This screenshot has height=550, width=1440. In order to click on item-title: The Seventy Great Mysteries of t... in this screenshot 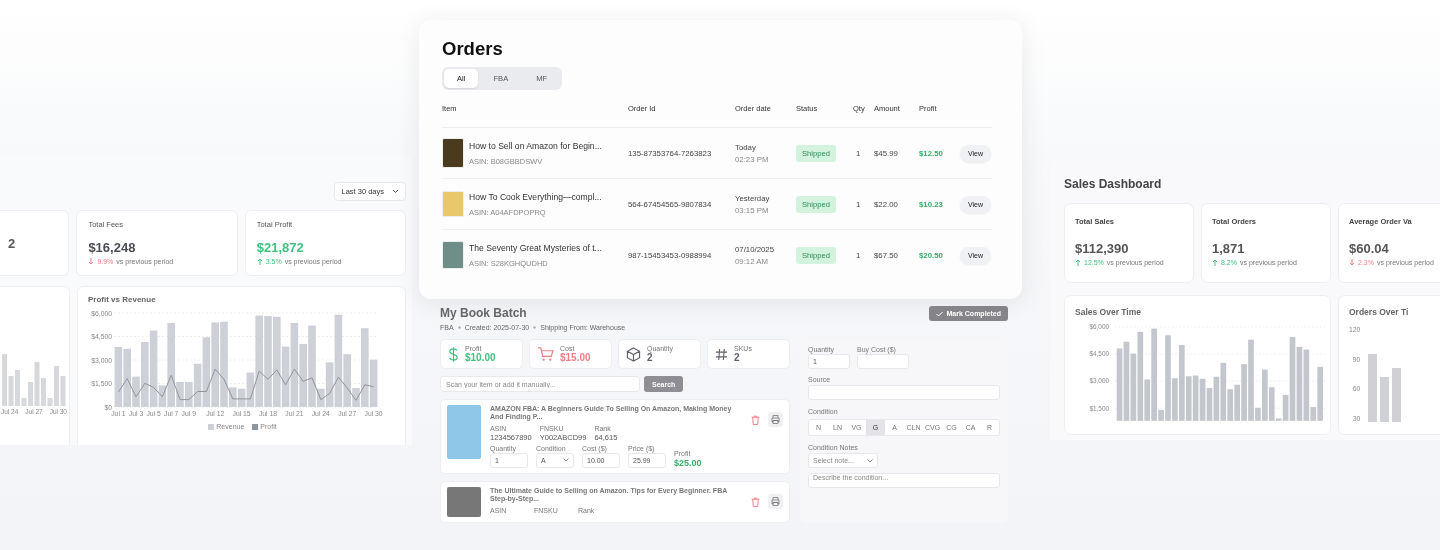, I will do `click(535, 247)`.